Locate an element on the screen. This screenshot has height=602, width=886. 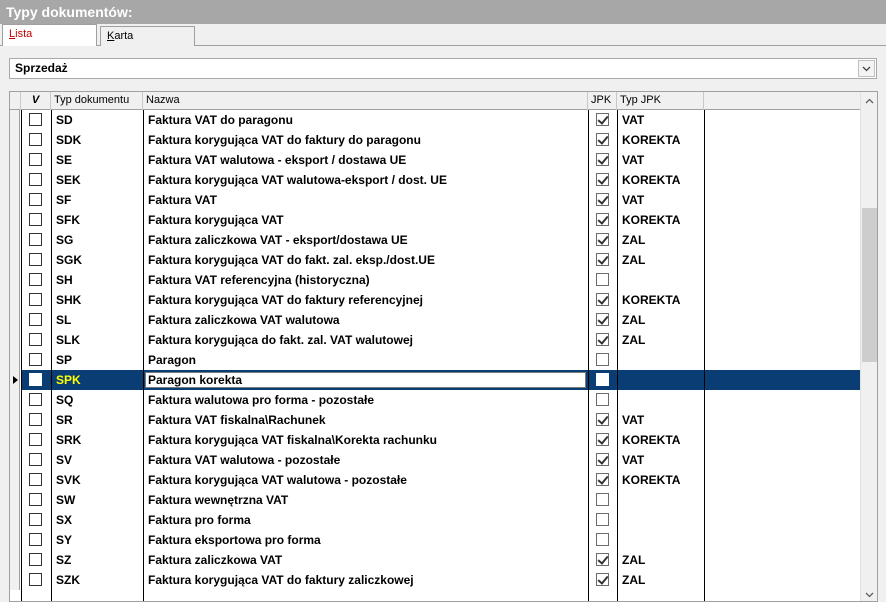
table-row: SF Faktura VAT VAT is located at coordinates (435, 200).